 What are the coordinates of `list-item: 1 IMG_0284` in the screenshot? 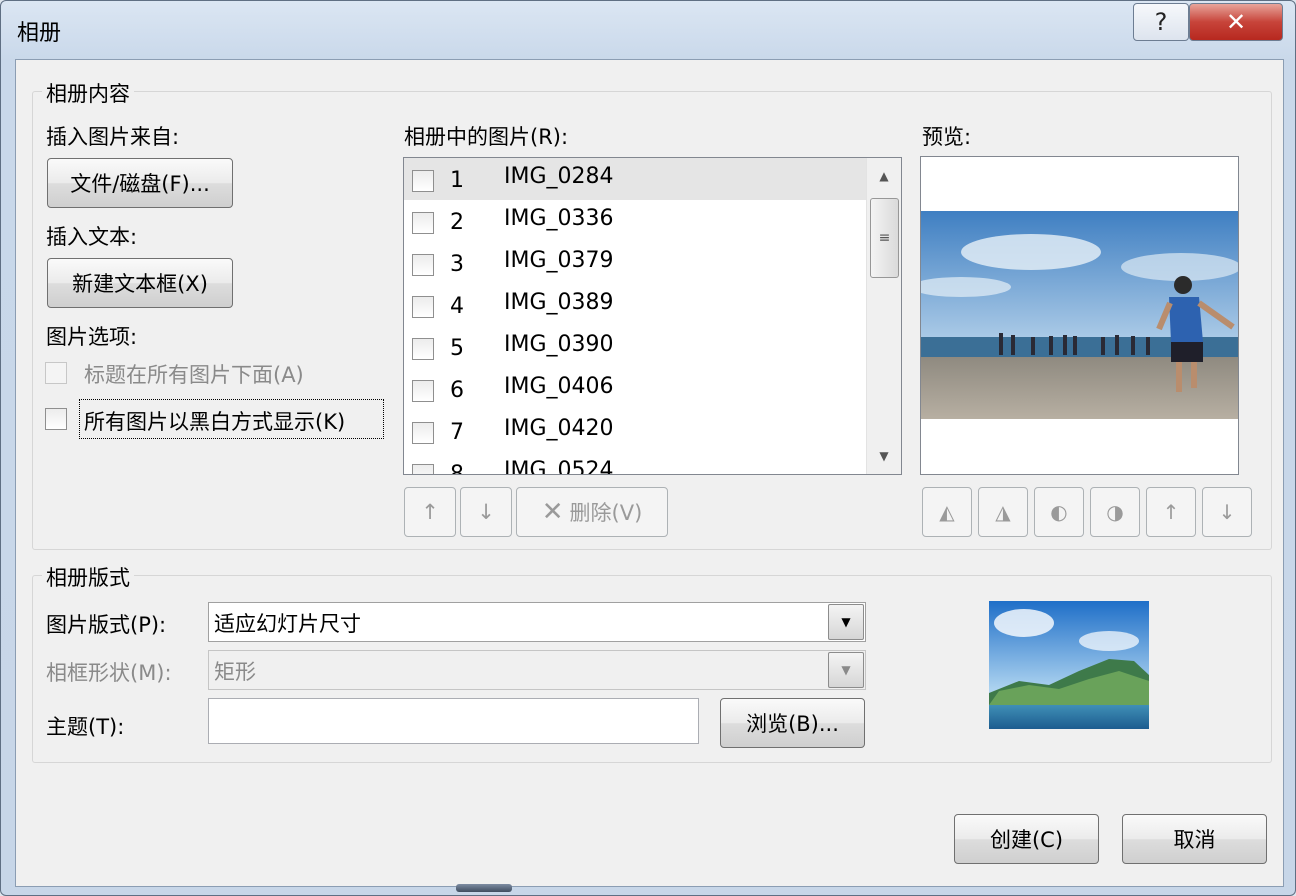 It's located at (635, 179).